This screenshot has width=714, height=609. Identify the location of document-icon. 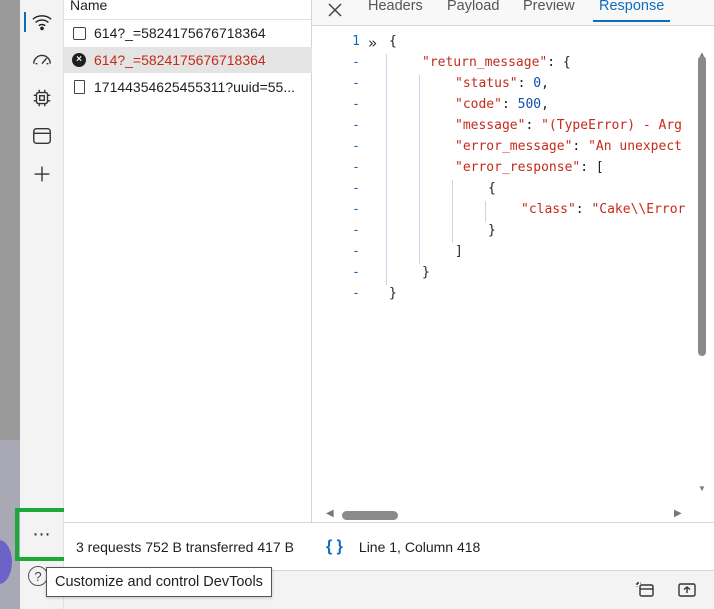
(79, 87).